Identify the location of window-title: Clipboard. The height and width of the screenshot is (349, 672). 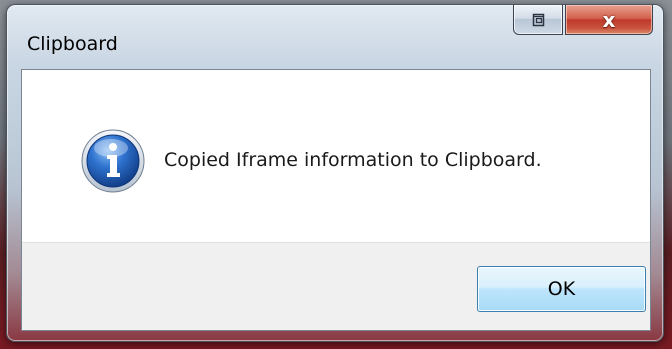
(72, 44).